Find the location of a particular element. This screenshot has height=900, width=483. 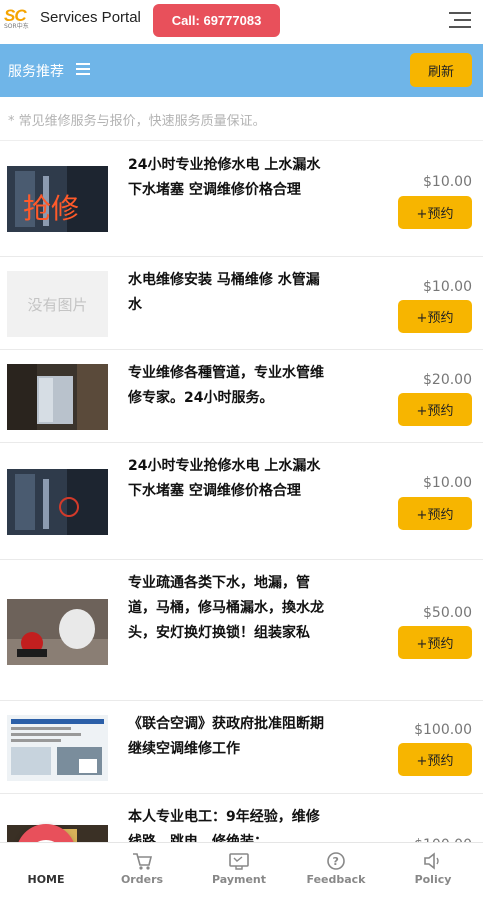

nav-home: HOME is located at coordinates (46, 868).